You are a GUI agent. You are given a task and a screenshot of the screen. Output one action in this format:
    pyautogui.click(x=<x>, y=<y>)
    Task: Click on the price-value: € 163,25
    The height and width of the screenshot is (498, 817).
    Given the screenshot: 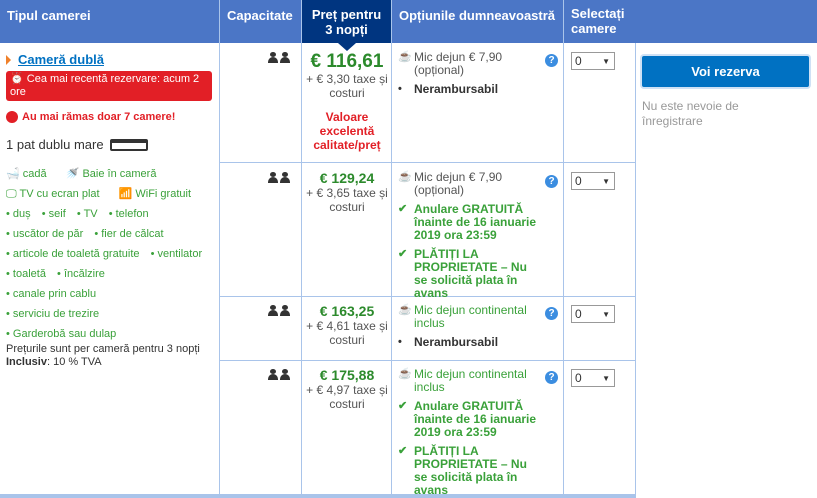 What is the action you would take?
    pyautogui.click(x=347, y=311)
    